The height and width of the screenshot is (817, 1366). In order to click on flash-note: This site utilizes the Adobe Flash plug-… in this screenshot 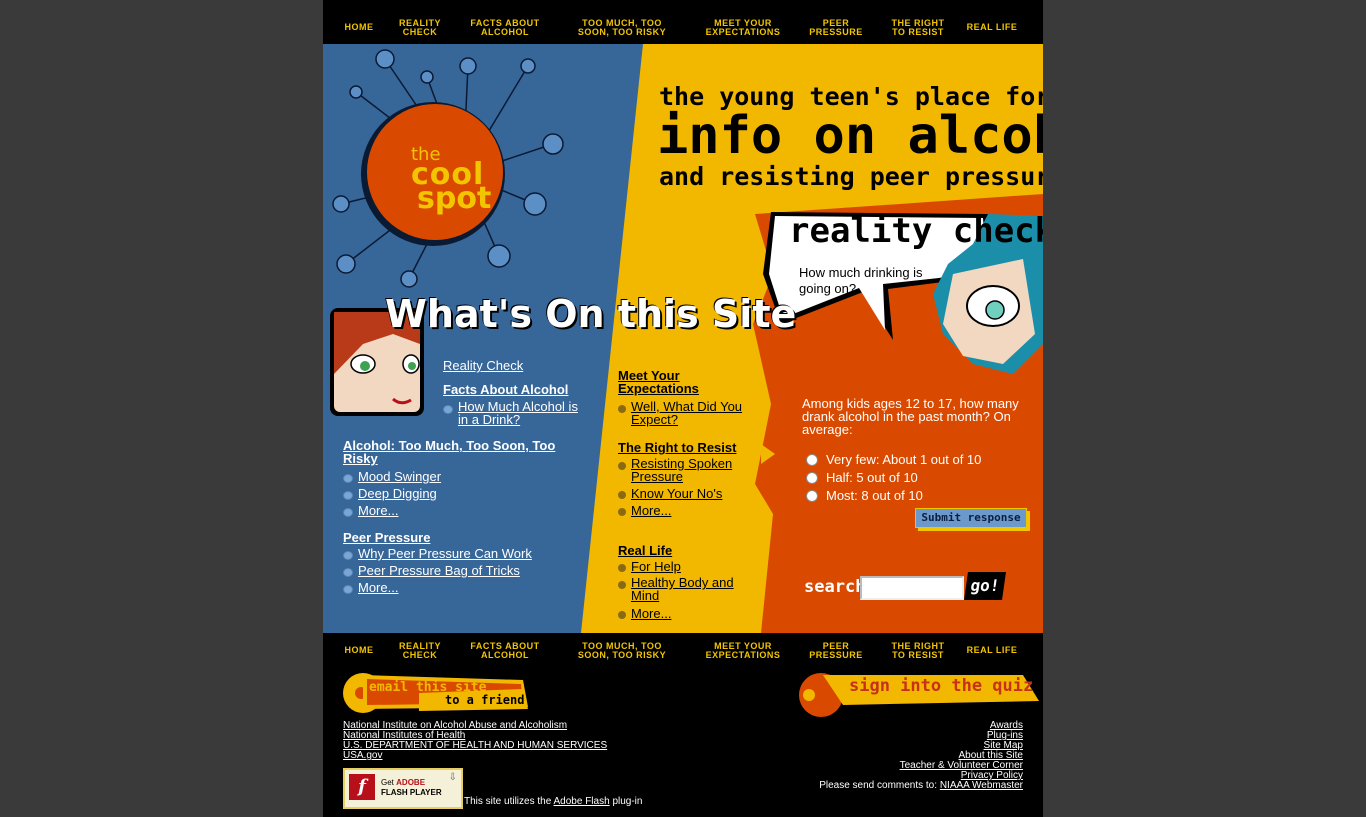, I will do `click(553, 801)`.